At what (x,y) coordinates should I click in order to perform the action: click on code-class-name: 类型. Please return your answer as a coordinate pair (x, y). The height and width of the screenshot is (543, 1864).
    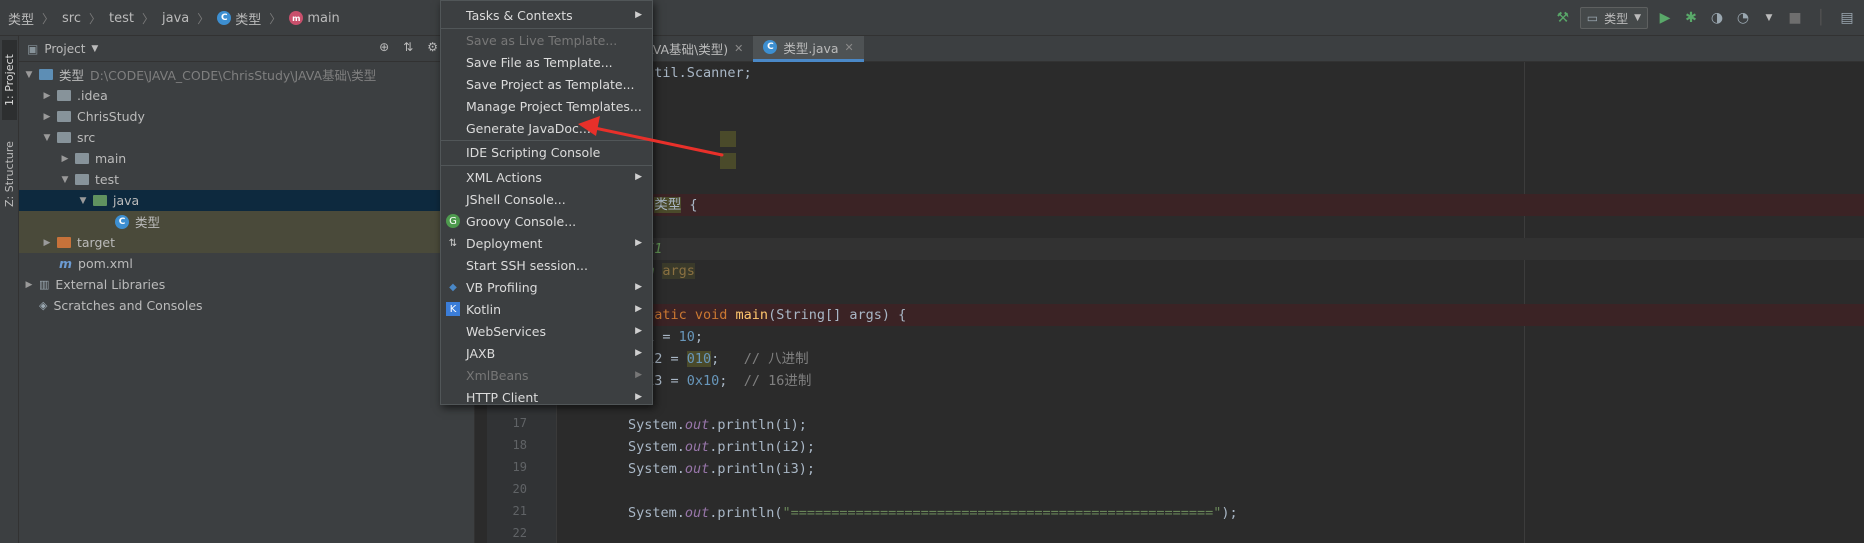
    Looking at the image, I should click on (668, 205).